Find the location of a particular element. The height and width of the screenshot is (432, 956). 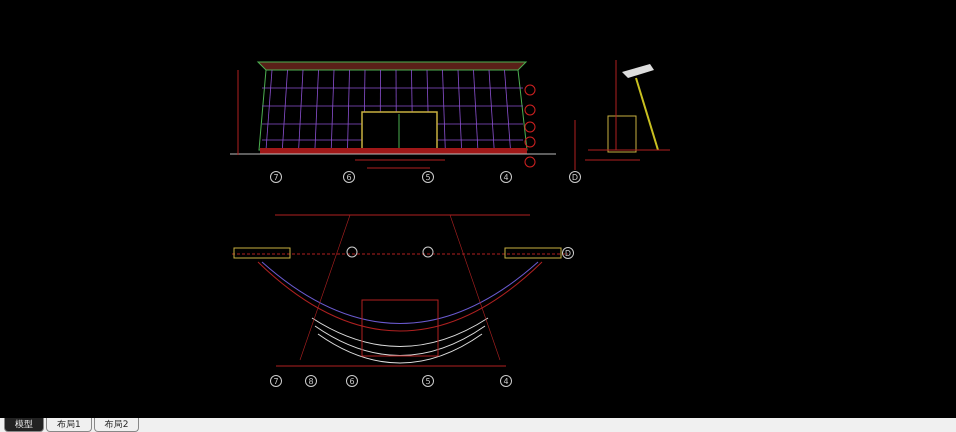

layout-tab: 布局1 is located at coordinates (69, 425).